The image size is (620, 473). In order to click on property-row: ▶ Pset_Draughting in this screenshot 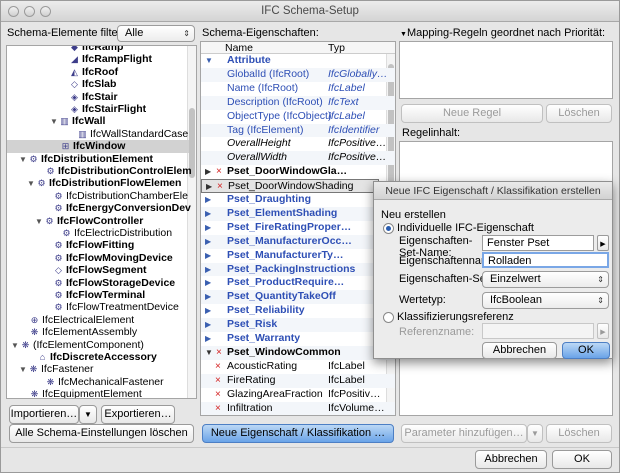, I will do `click(298, 200)`.